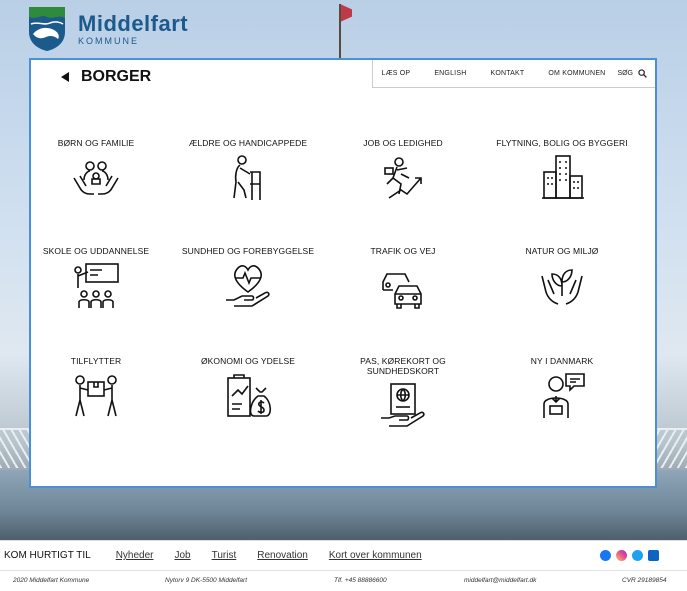  What do you see at coordinates (360, 580) in the screenshot?
I see `footer-phone: Tlf. +45 88886600` at bounding box center [360, 580].